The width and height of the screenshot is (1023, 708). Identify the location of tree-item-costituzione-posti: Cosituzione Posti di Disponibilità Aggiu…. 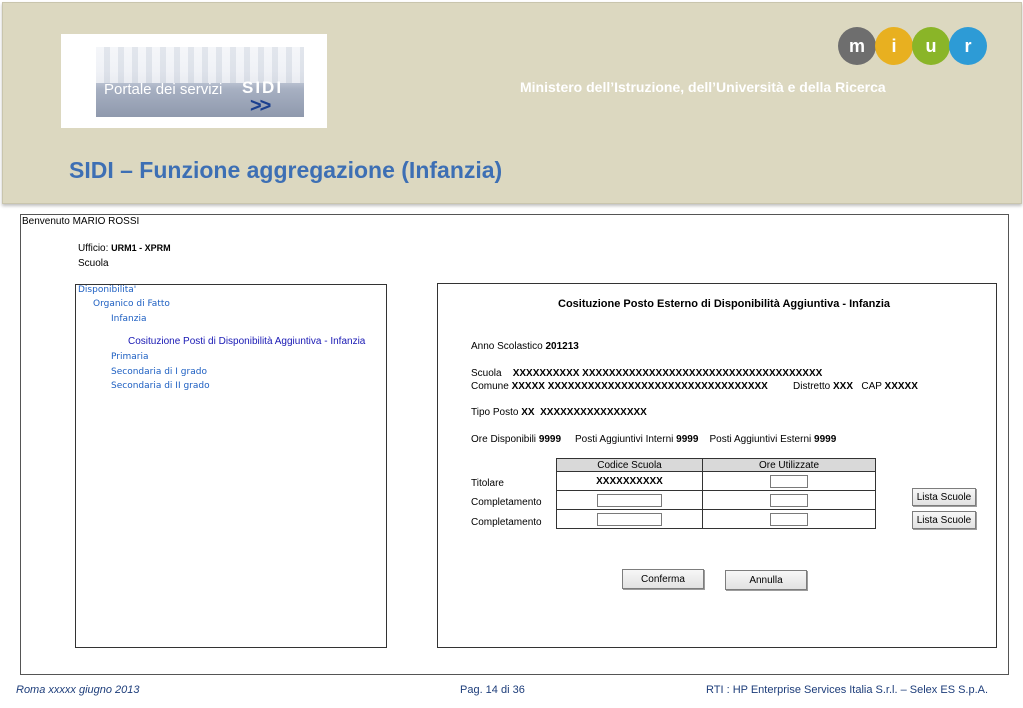
(246, 341).